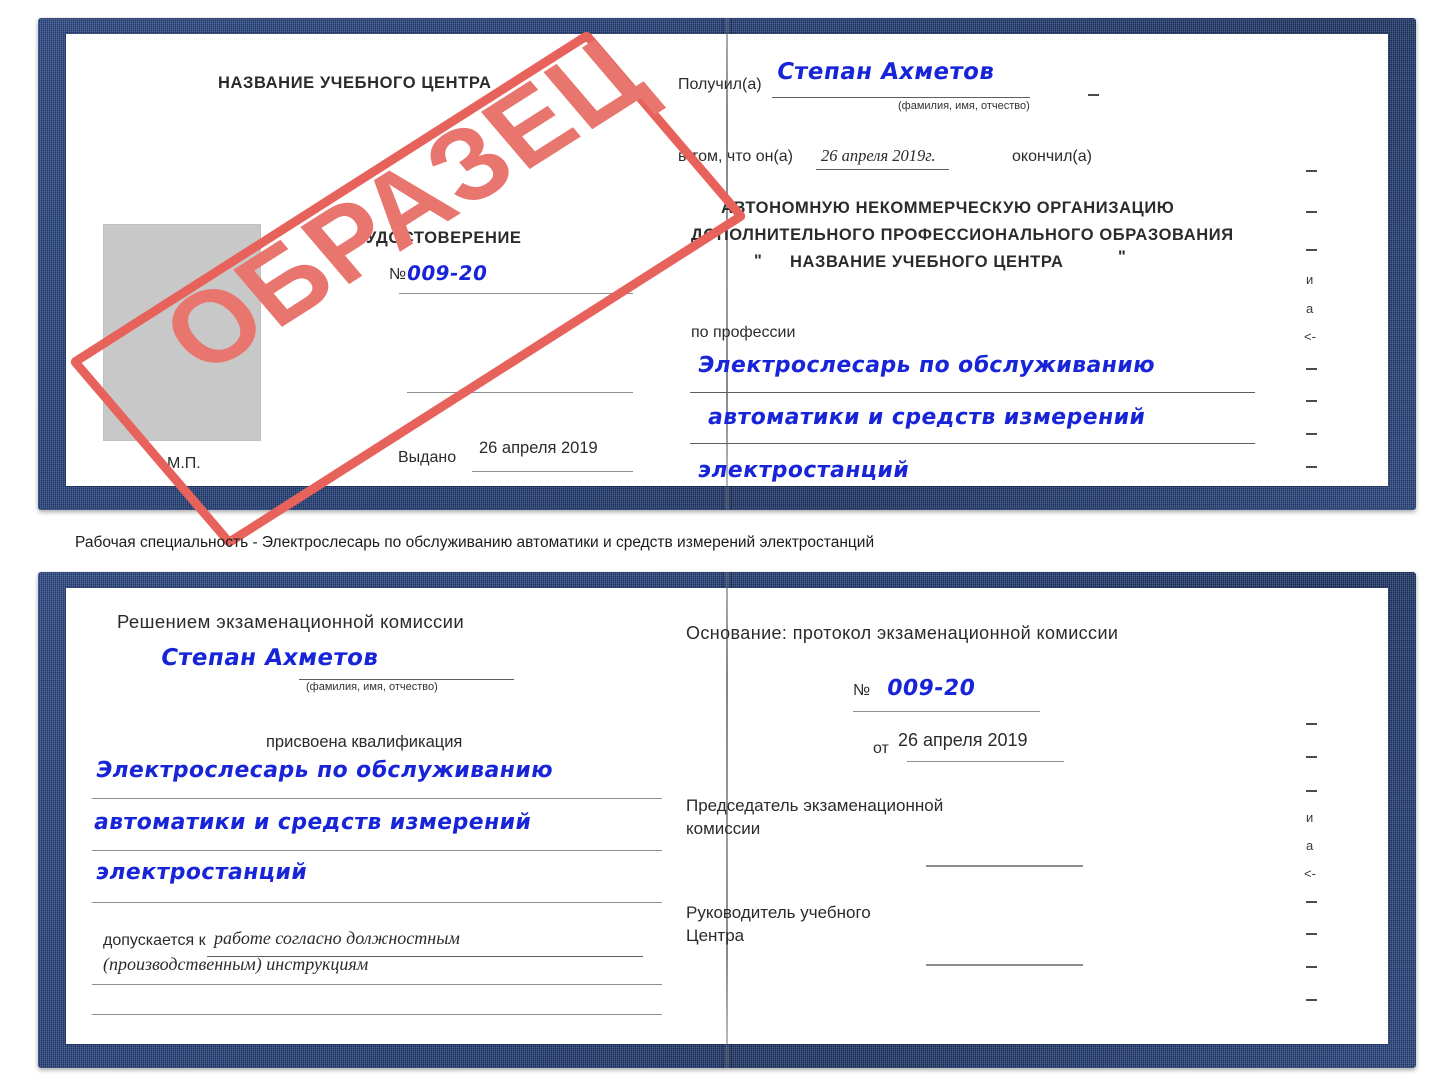 Image resolution: width=1448 pixels, height=1085 pixels. What do you see at coordinates (202, 872) in the screenshot?
I see `qualification-line-3: электростанций` at bounding box center [202, 872].